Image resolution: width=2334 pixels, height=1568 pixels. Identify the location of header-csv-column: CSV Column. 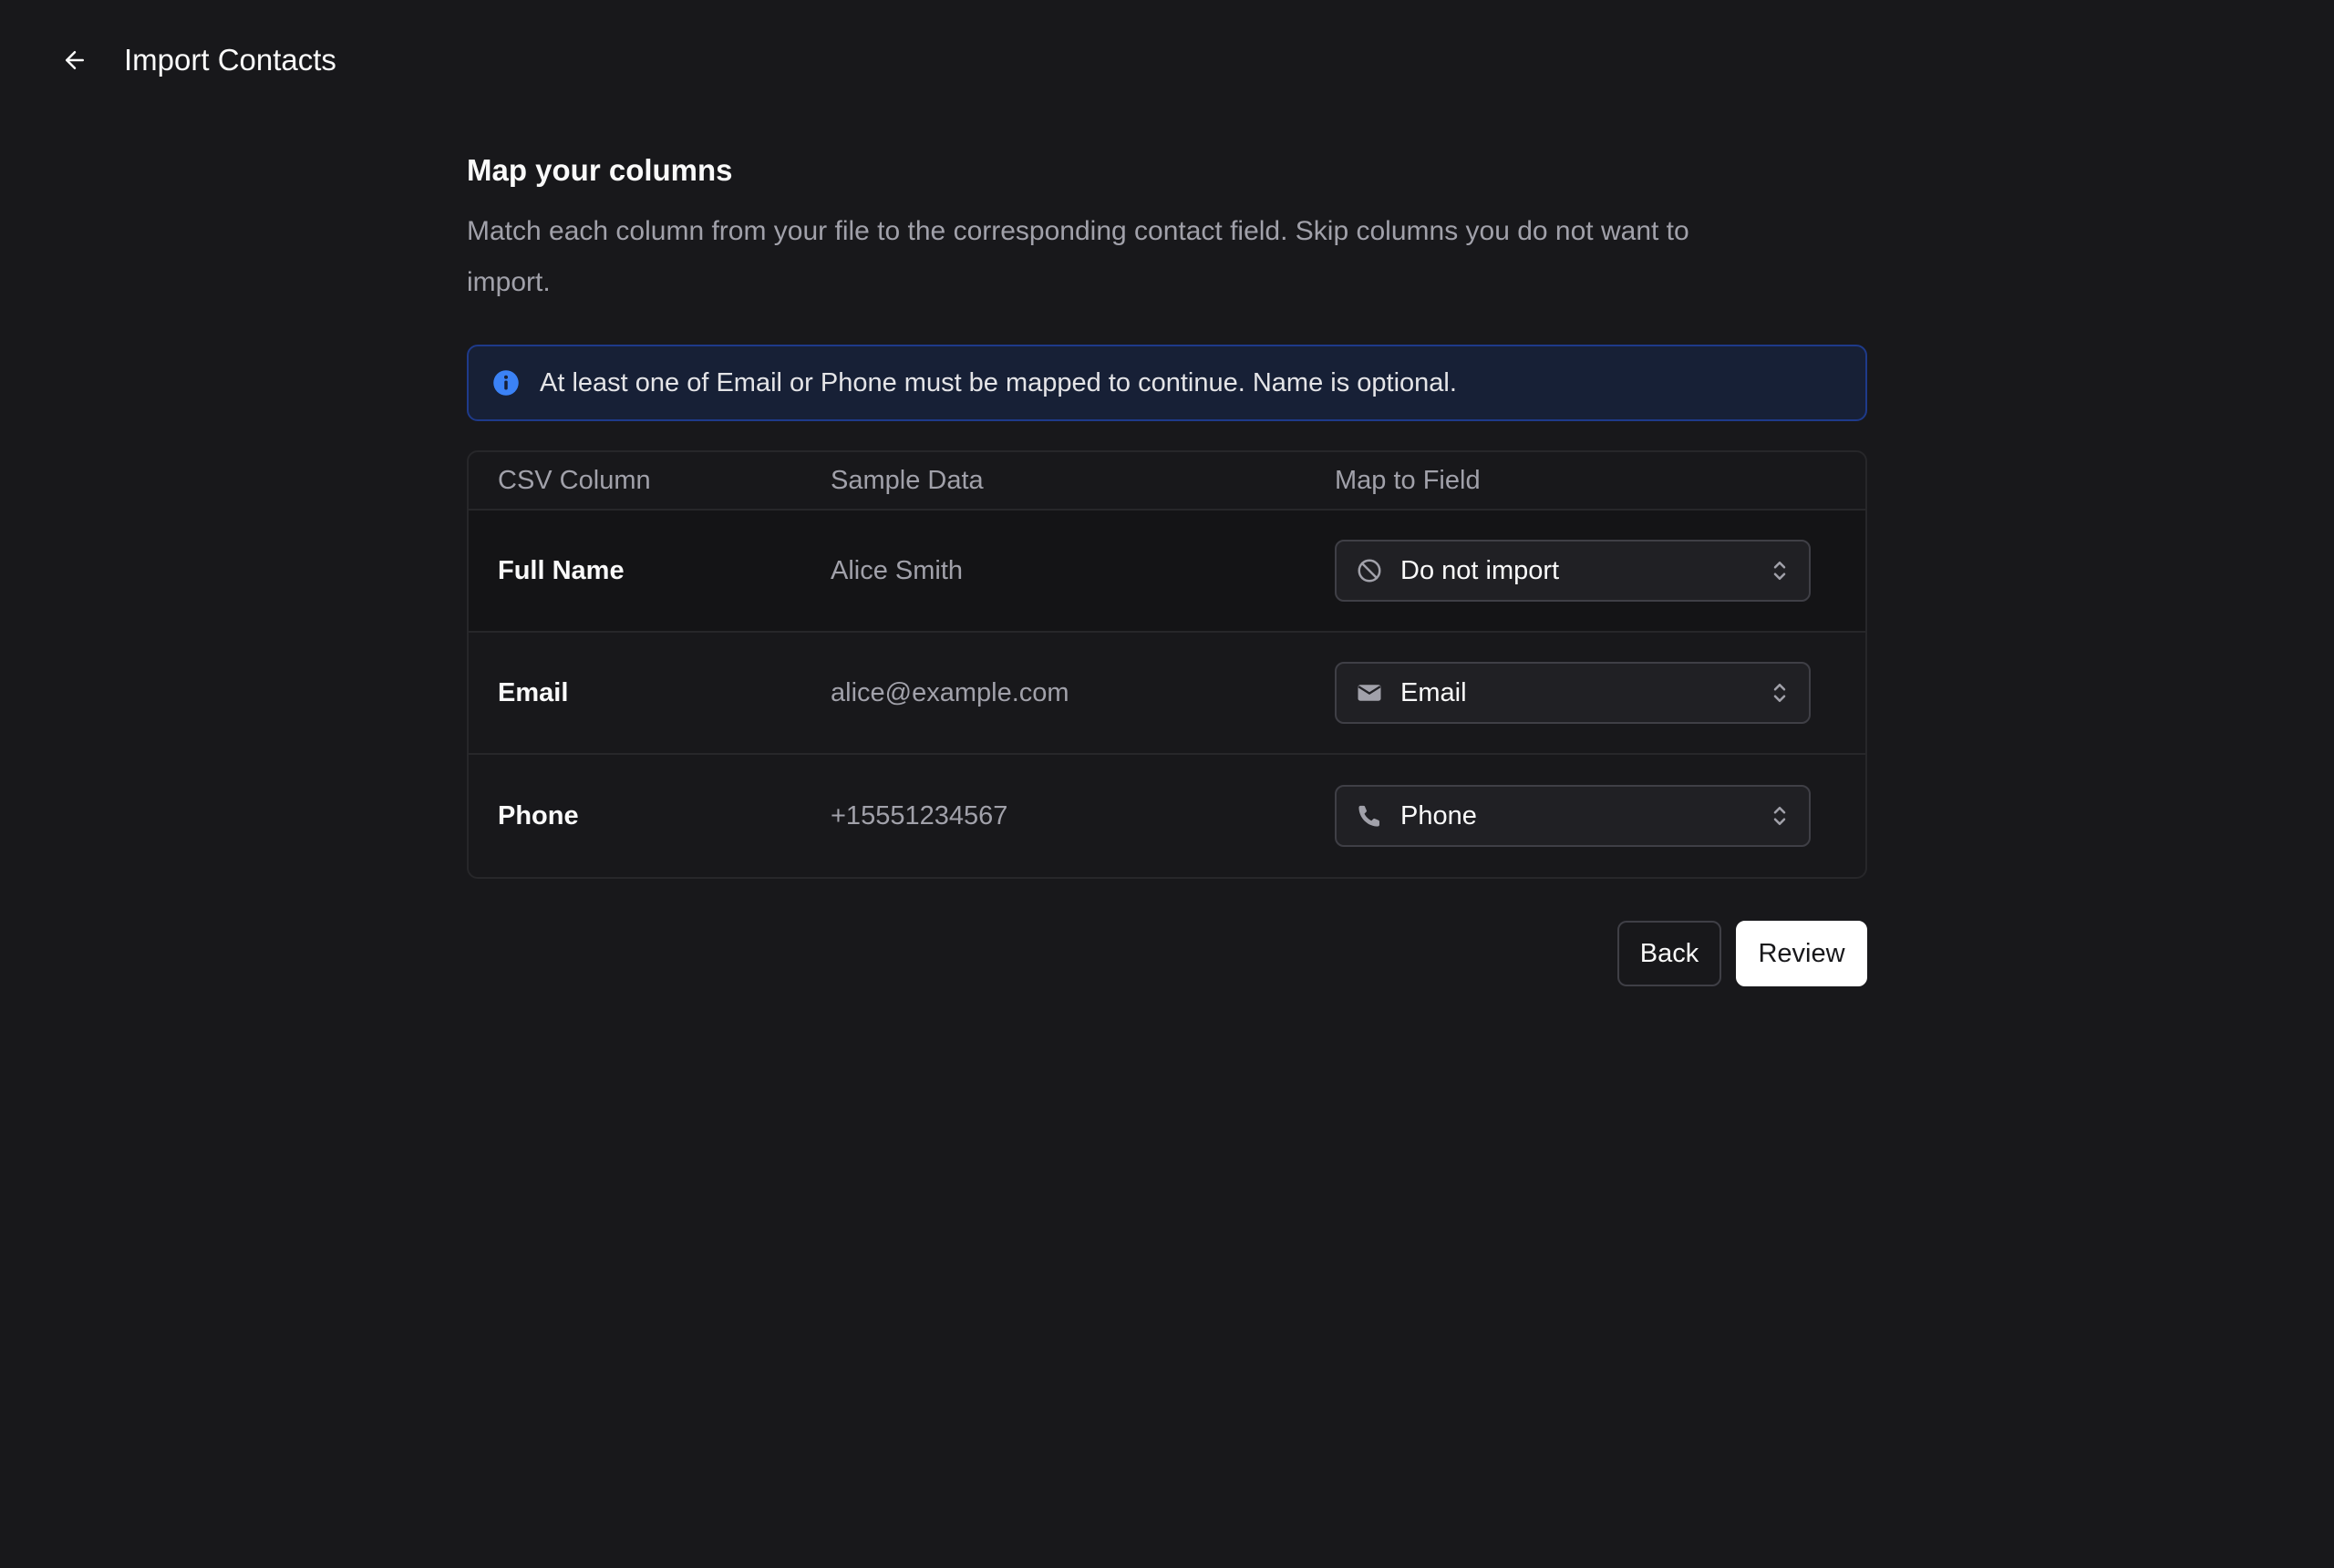
(574, 480).